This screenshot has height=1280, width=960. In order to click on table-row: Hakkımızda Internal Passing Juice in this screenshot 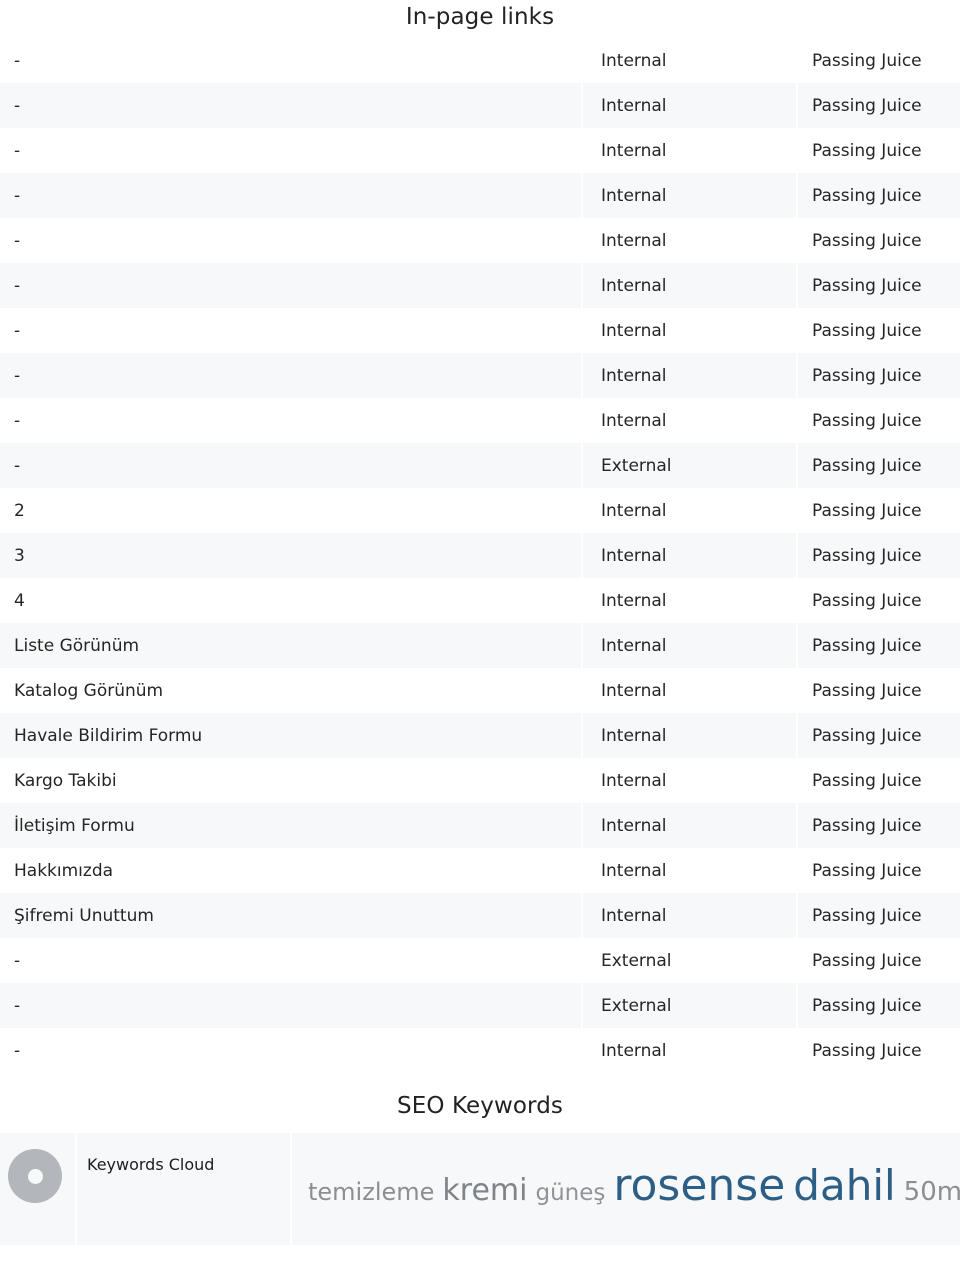, I will do `click(480, 870)`.